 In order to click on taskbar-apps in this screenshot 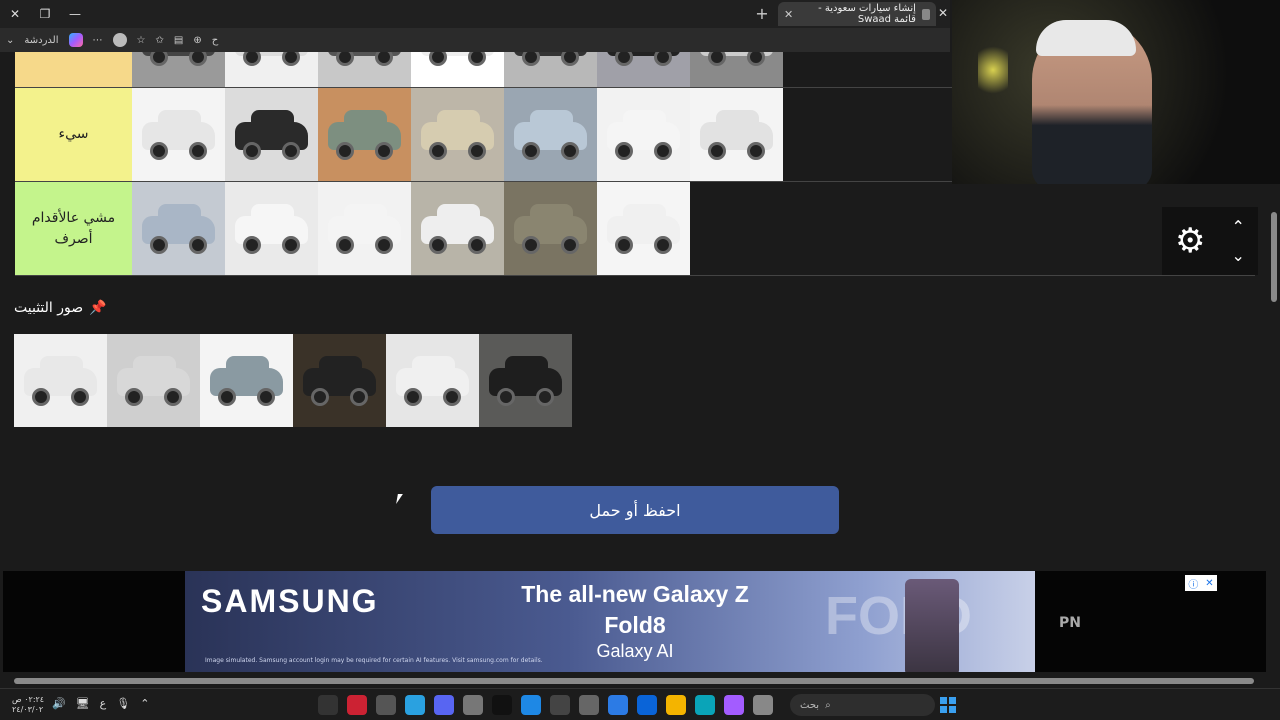, I will do `click(545, 705)`.